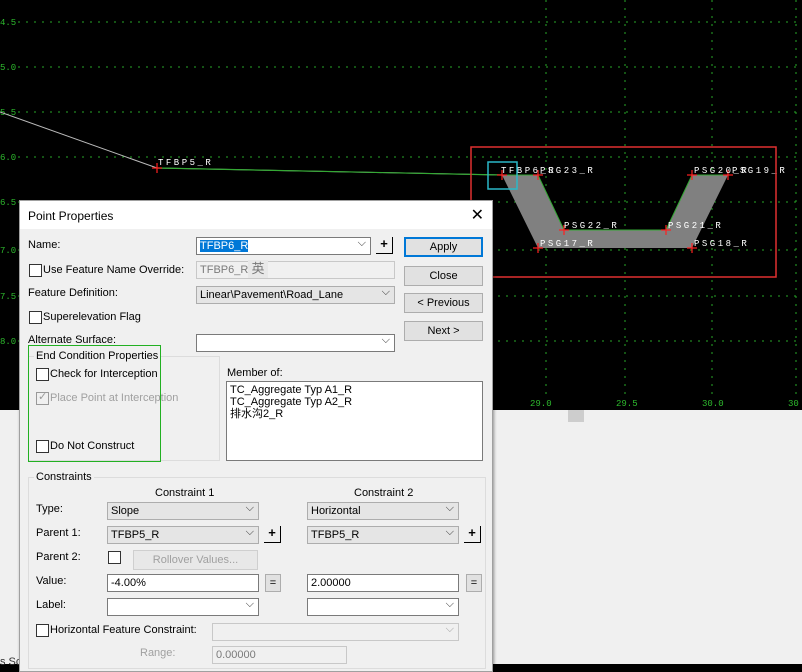  Describe the element at coordinates (793, 404) in the screenshot. I see `x-axis-label: 30` at that location.